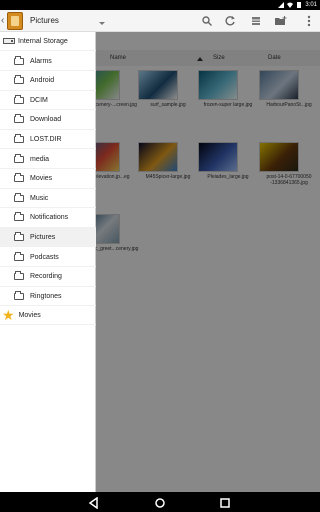  What do you see at coordinates (9, 41) in the screenshot?
I see `storage-icon` at bounding box center [9, 41].